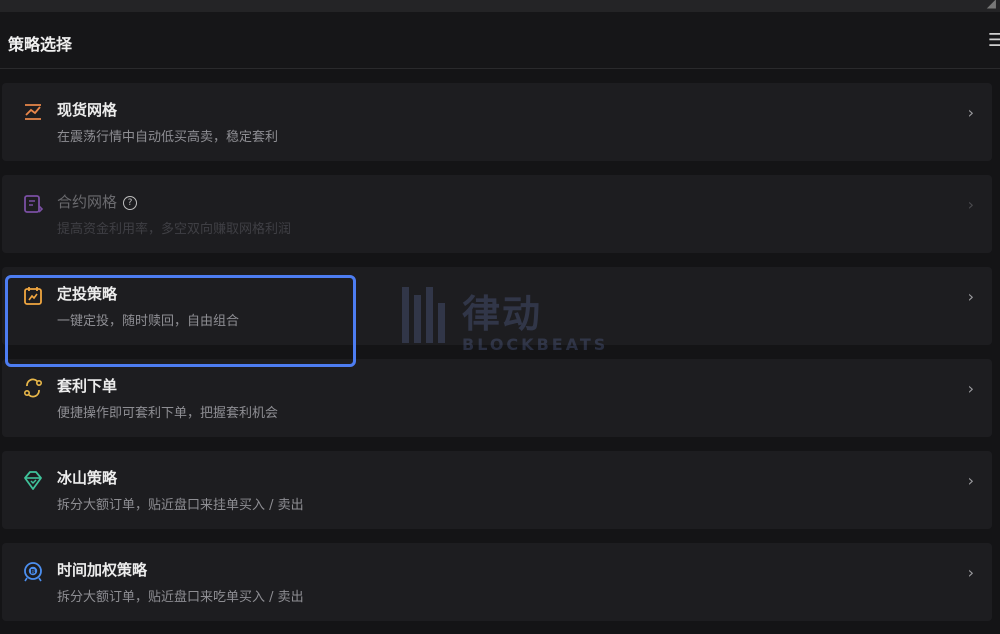 Image resolution: width=1000 pixels, height=634 pixels. What do you see at coordinates (87, 294) in the screenshot?
I see `strategy-title: 定投策略` at bounding box center [87, 294].